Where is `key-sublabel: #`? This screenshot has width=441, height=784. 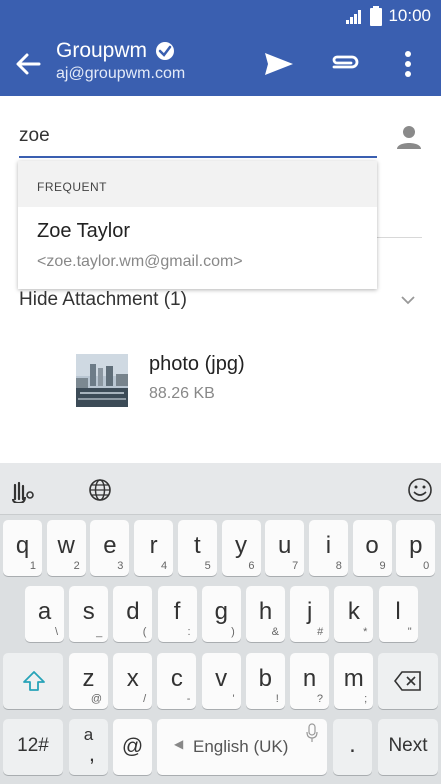 key-sublabel: # is located at coordinates (320, 632).